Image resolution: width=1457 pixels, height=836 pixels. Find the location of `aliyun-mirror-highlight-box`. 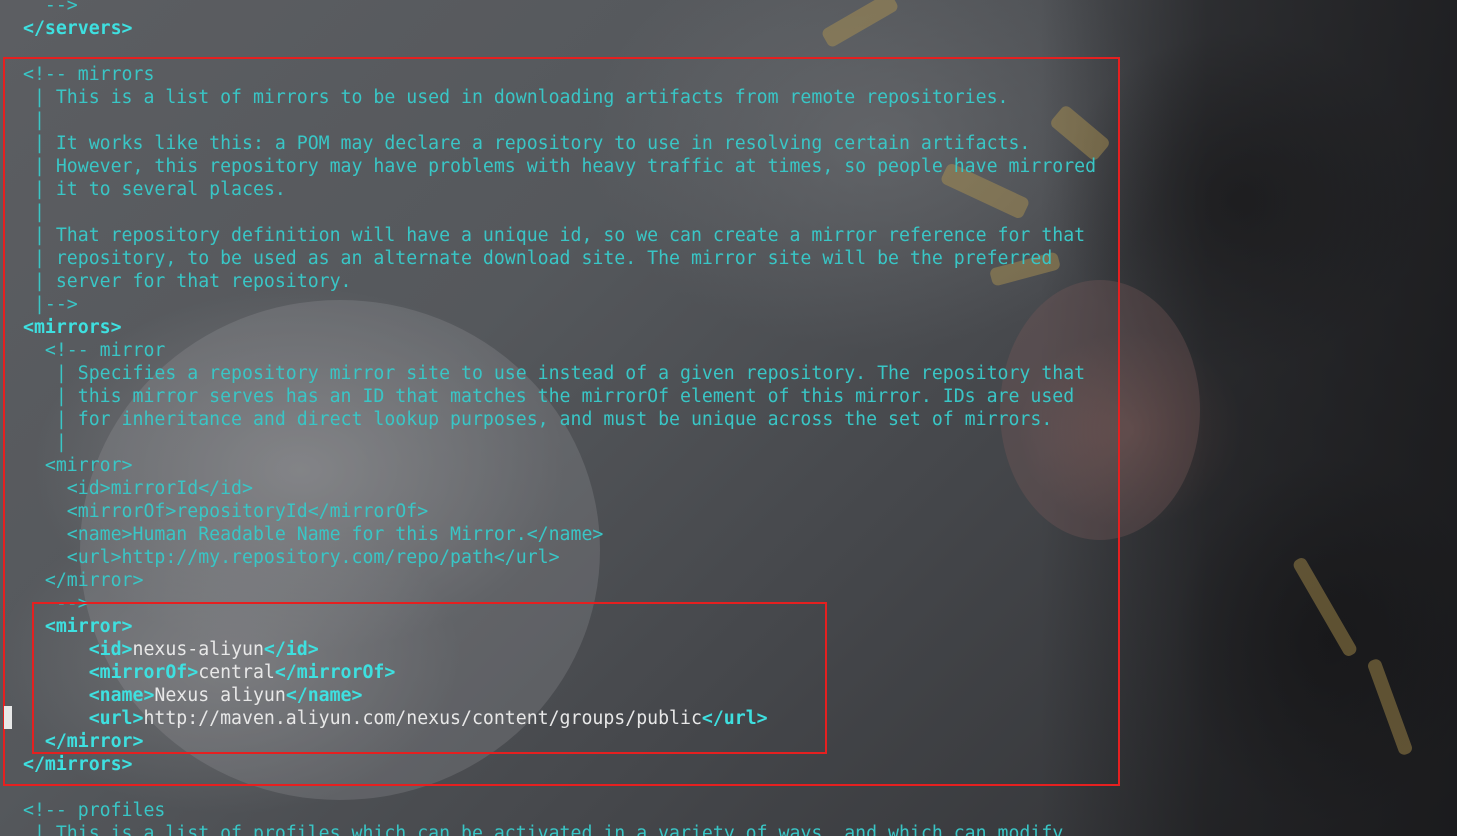

aliyun-mirror-highlight-box is located at coordinates (429, 678).